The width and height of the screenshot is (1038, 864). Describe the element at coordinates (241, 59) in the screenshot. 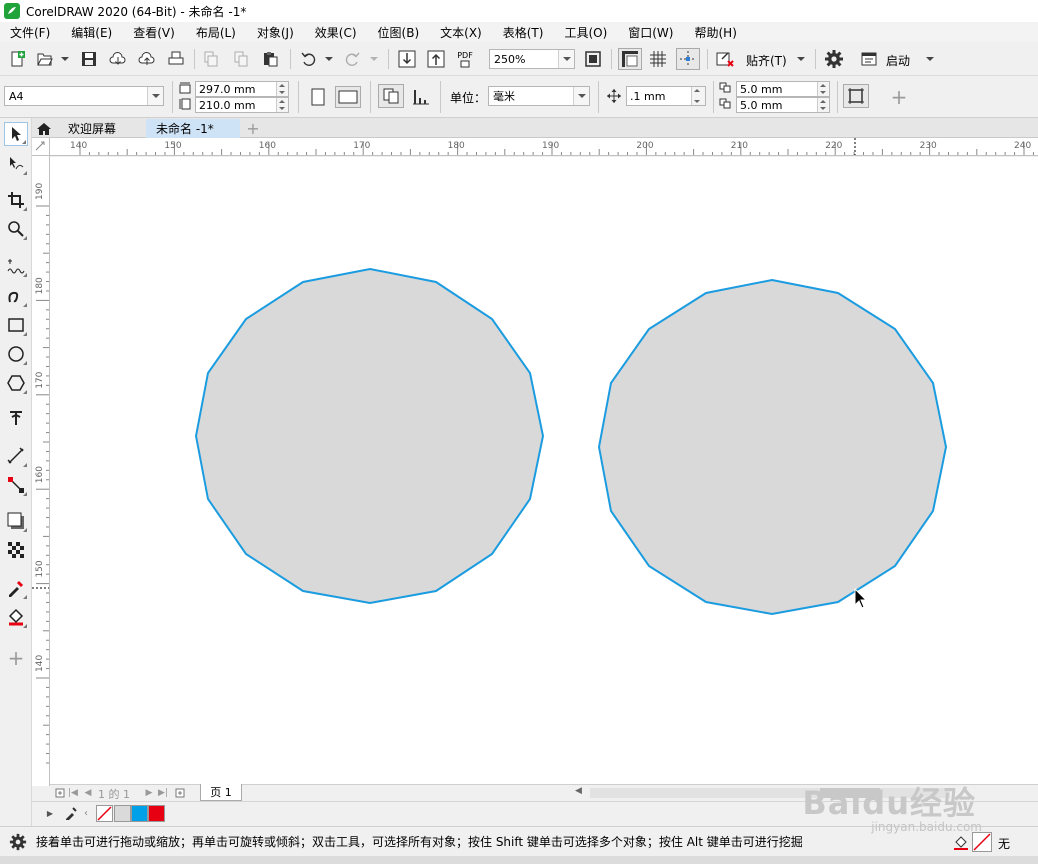

I see `copy-icon` at that location.